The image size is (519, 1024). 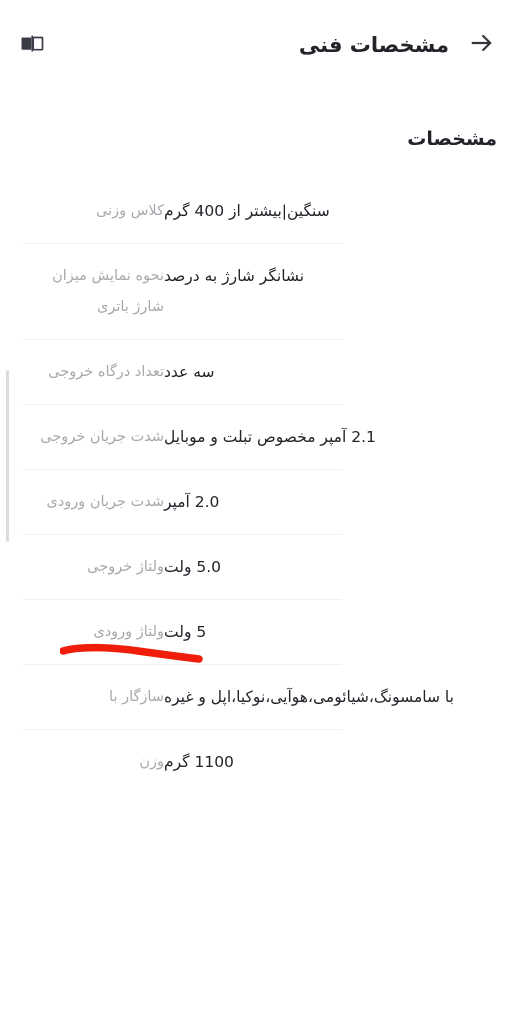 I want to click on spec-label: شدت جریان خروجی, so click(x=102, y=436).